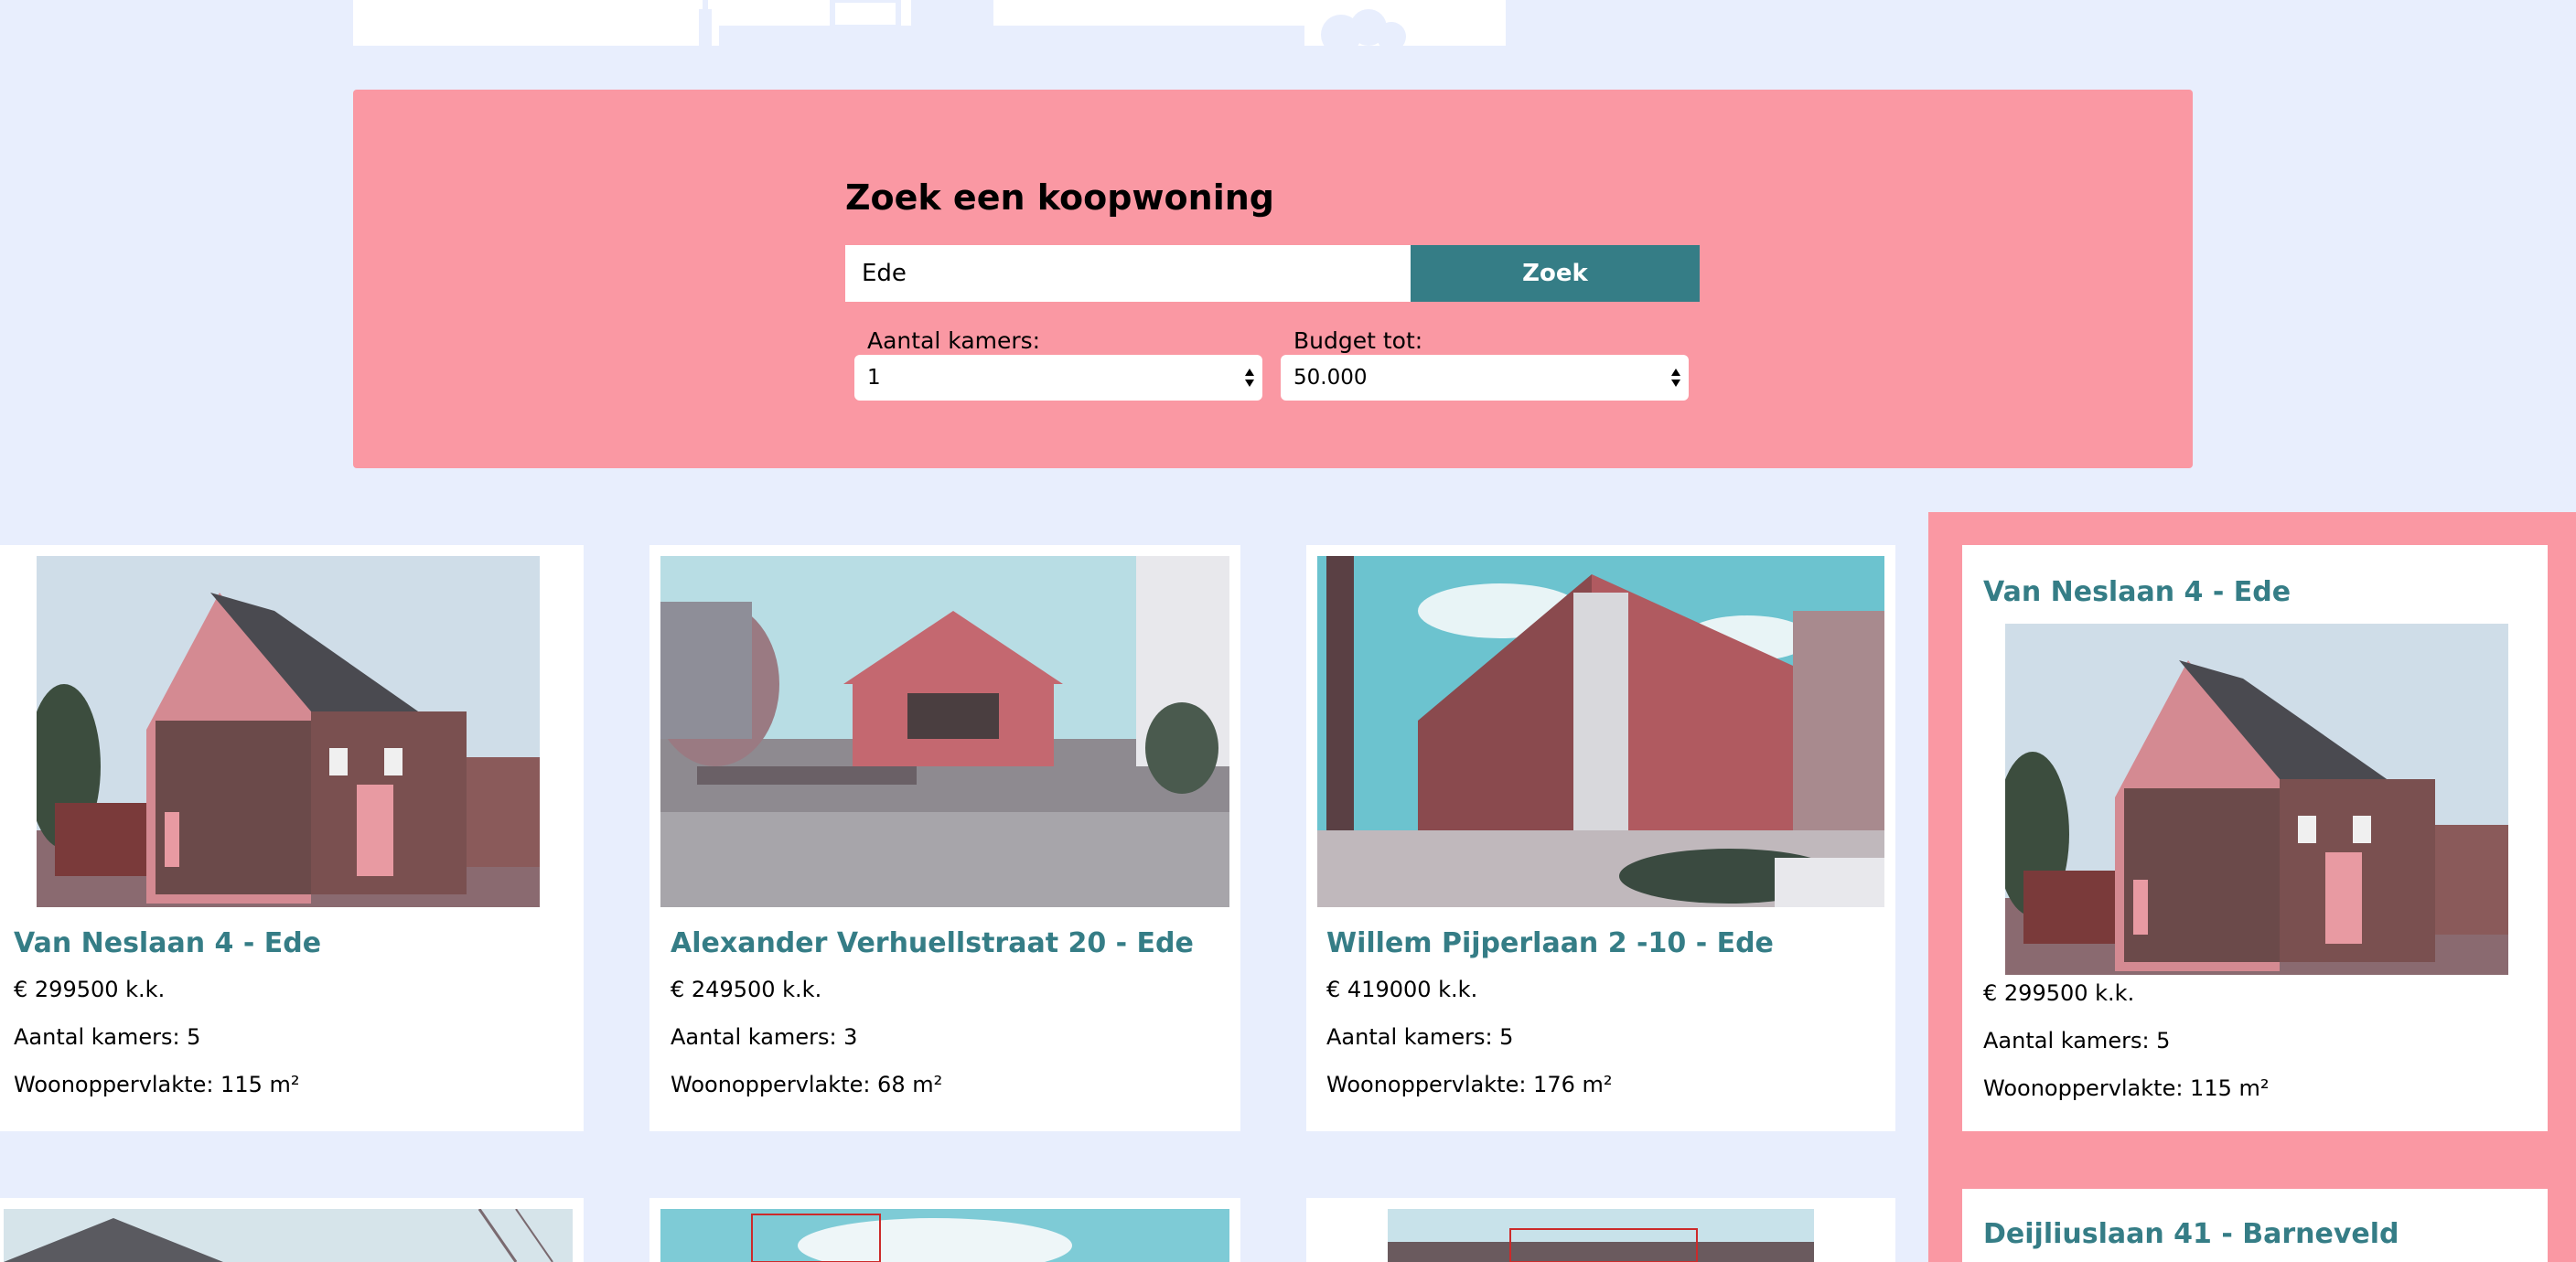 The height and width of the screenshot is (1262, 2576). I want to click on header-banner, so click(929, 23).